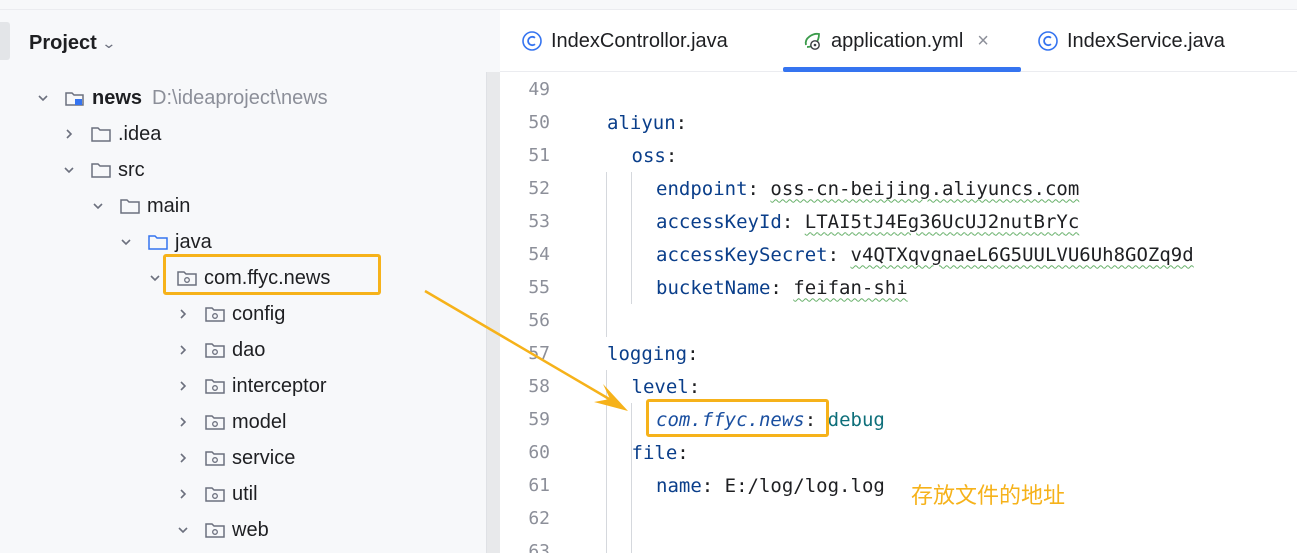 This screenshot has height=553, width=1297. I want to click on tree-item-service: service, so click(235, 458).